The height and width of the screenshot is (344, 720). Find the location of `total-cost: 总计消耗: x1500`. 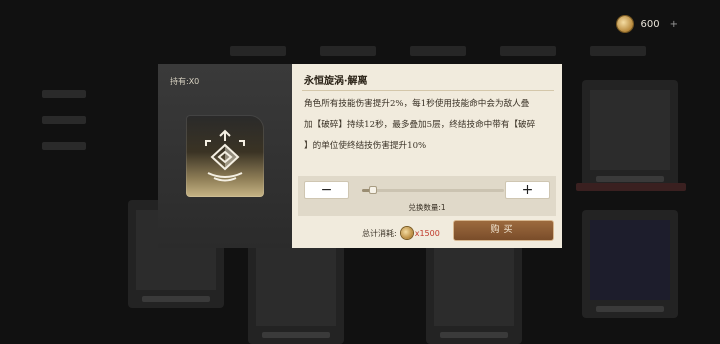

total-cost: 总计消耗: x1500 is located at coordinates (401, 233).